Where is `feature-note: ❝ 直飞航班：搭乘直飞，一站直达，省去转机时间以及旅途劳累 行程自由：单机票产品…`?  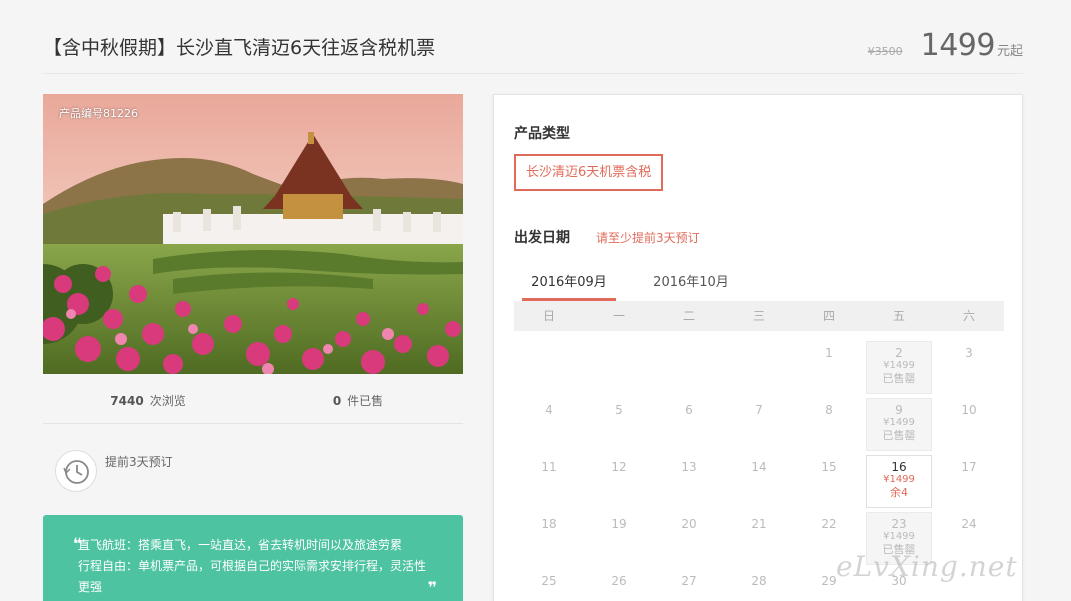 feature-note: ❝ 直飞航班：搭乘直飞，一站直达，省去转机时间以及旅途劳累 行程自由：单机票产品… is located at coordinates (253, 558).